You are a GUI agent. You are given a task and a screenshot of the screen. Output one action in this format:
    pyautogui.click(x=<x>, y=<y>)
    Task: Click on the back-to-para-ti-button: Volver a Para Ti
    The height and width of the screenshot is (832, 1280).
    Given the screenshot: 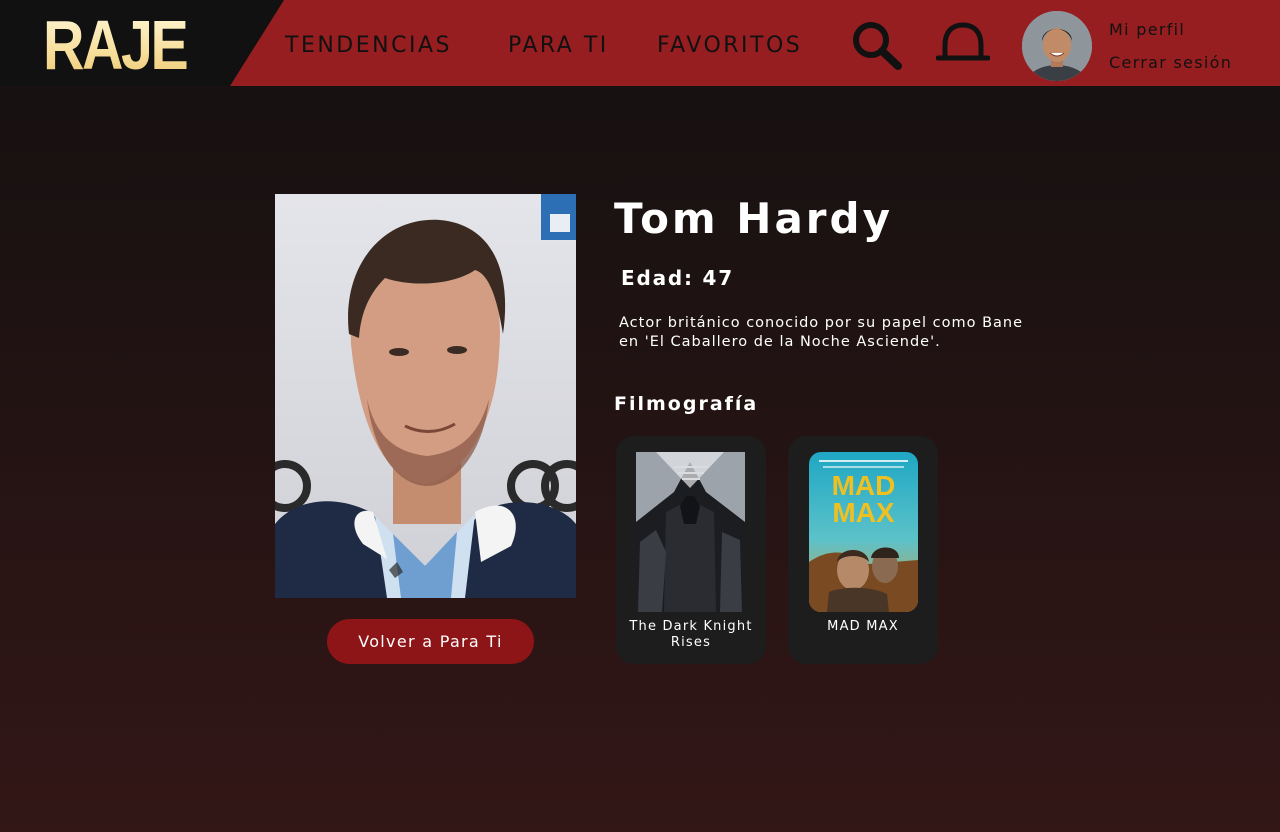 What is the action you would take?
    pyautogui.click(x=430, y=641)
    